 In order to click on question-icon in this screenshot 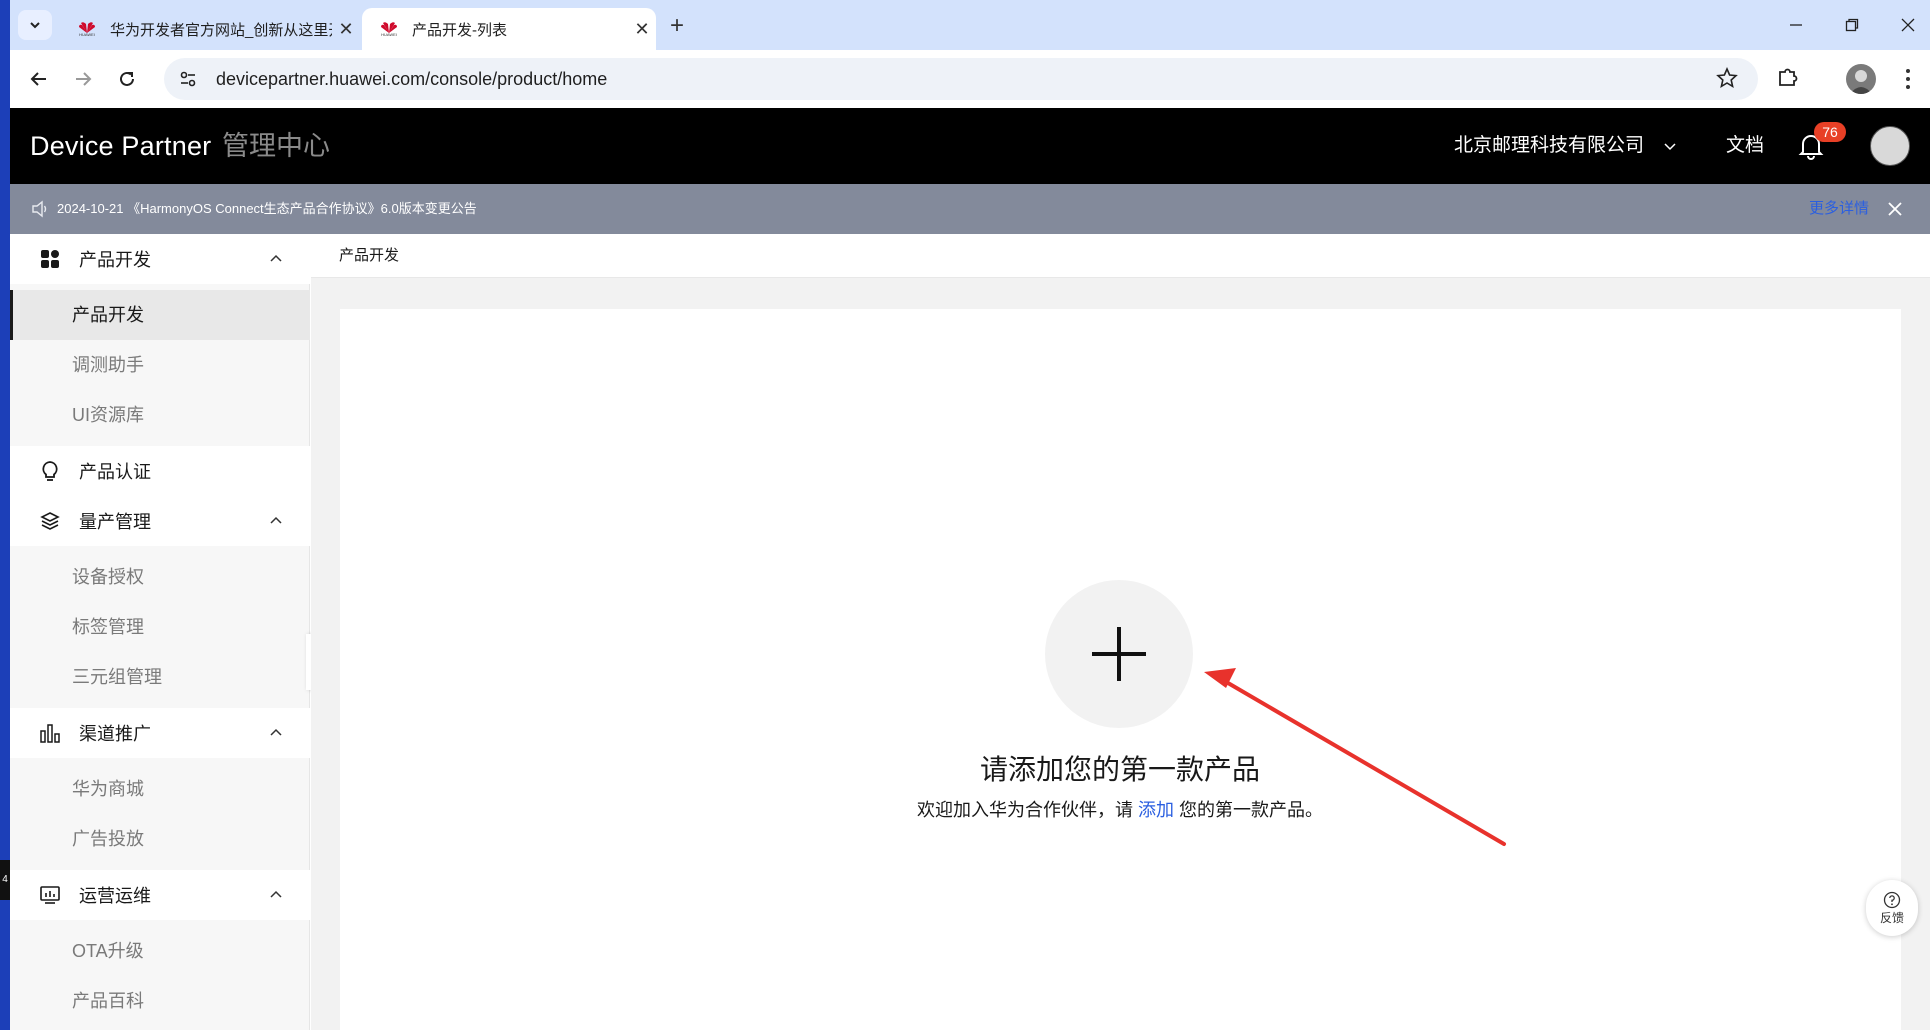, I will do `click(1892, 899)`.